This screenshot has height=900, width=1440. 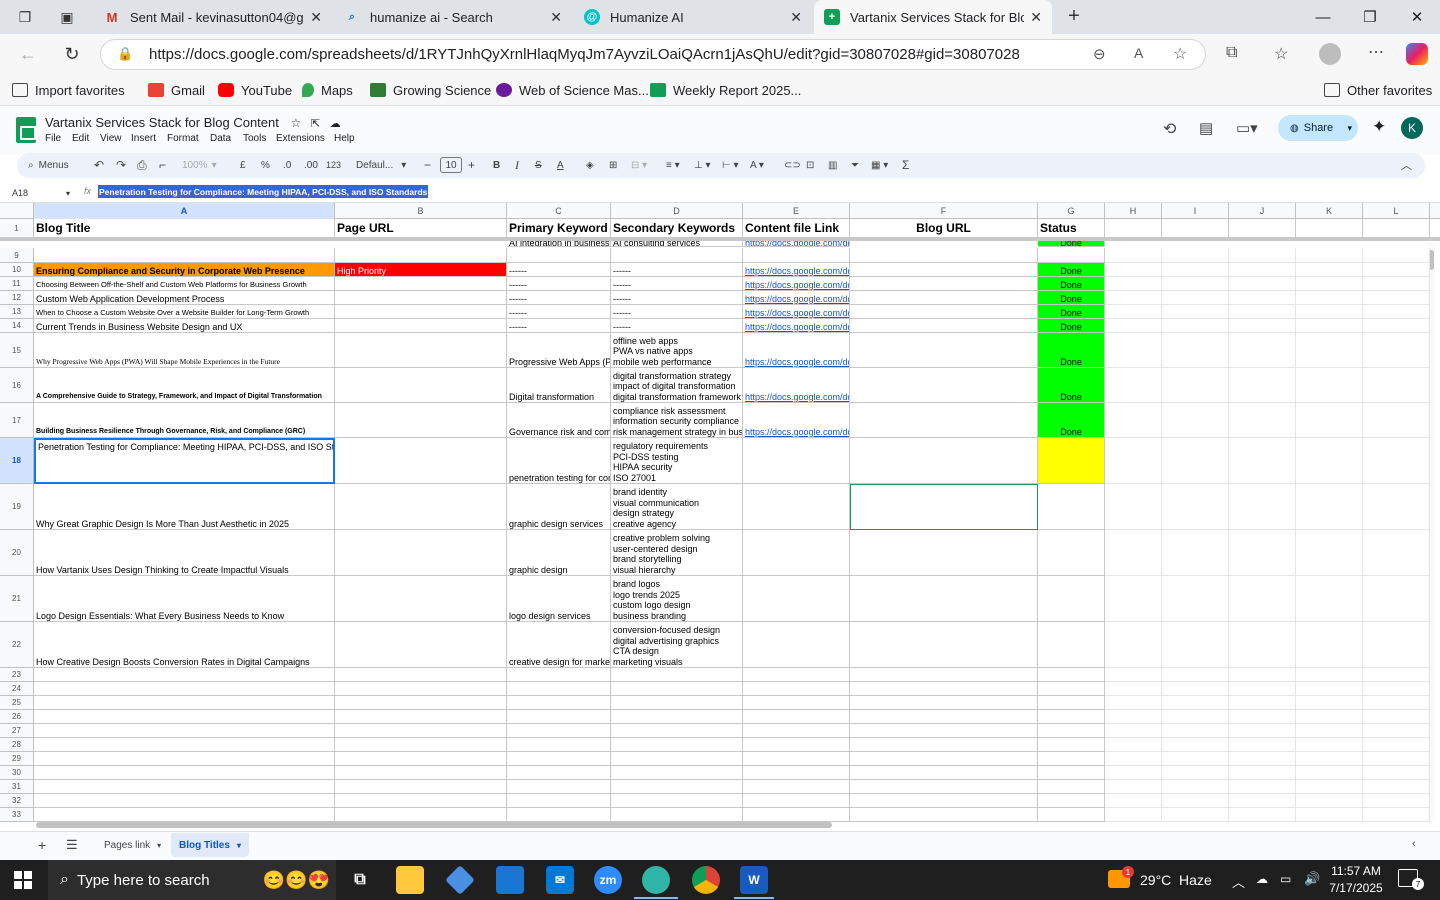 I want to click on tab-humanize-ai: @ Humanize AI ✕, so click(x=693, y=17).